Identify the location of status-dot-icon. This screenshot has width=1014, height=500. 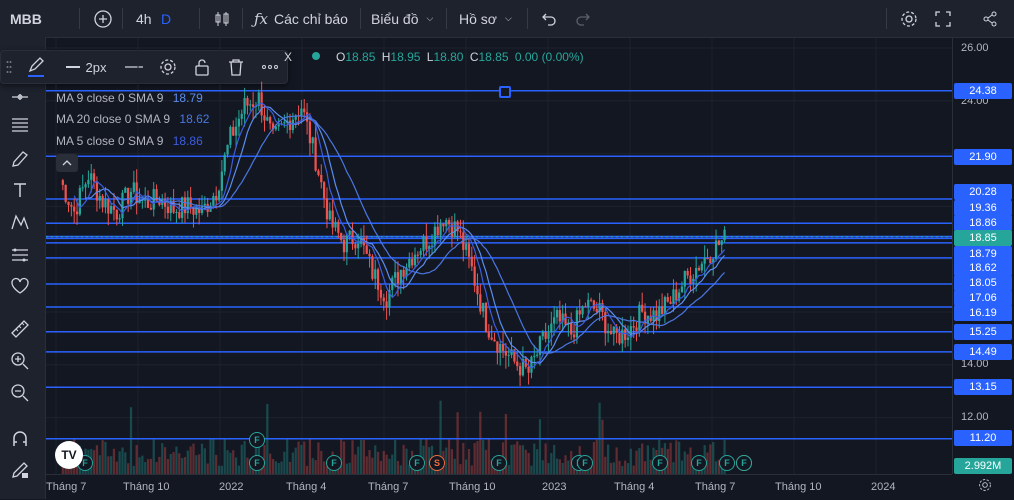
(316, 56).